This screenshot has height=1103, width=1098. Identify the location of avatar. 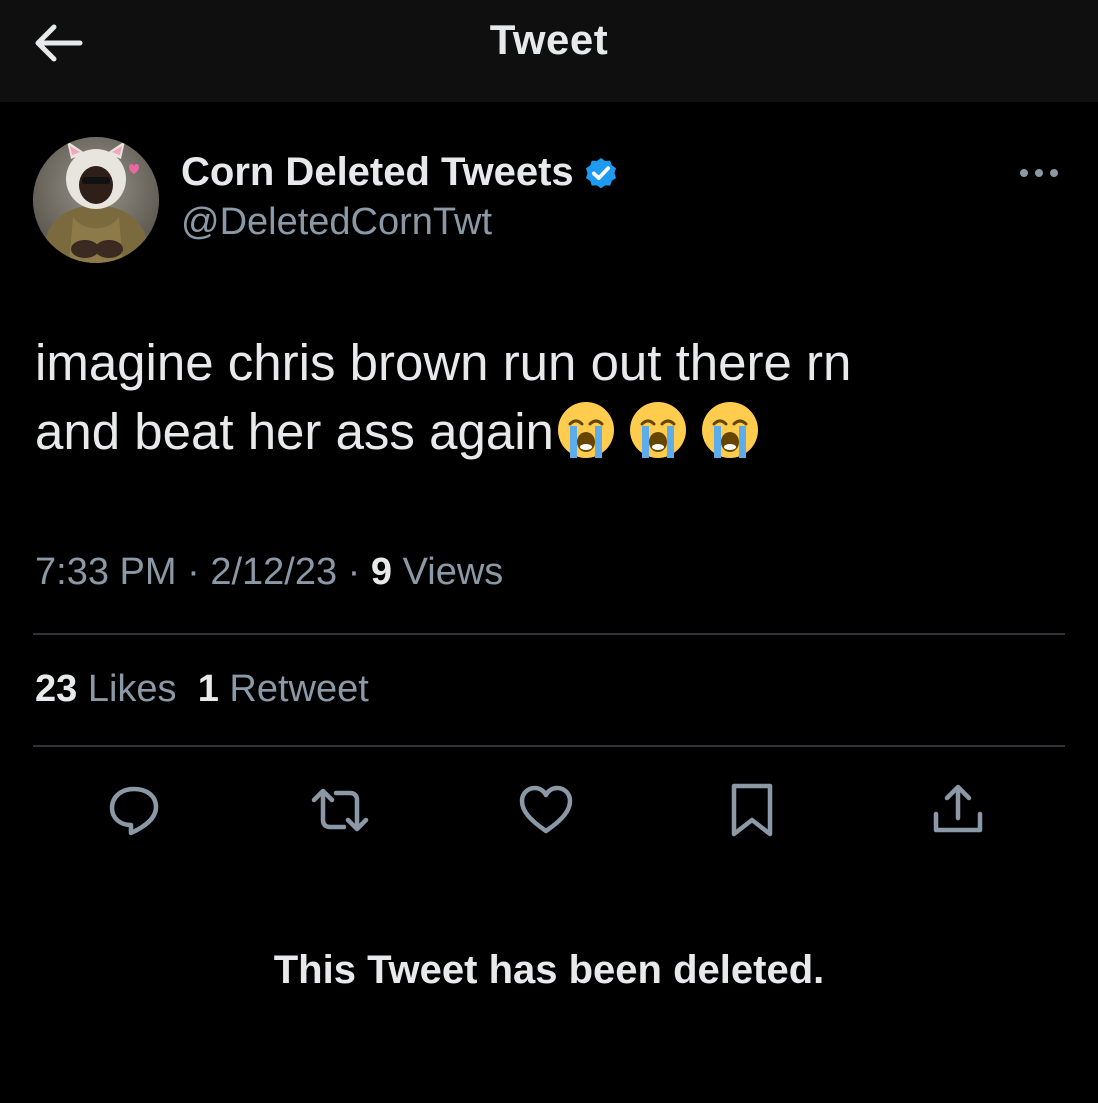
(96, 200).